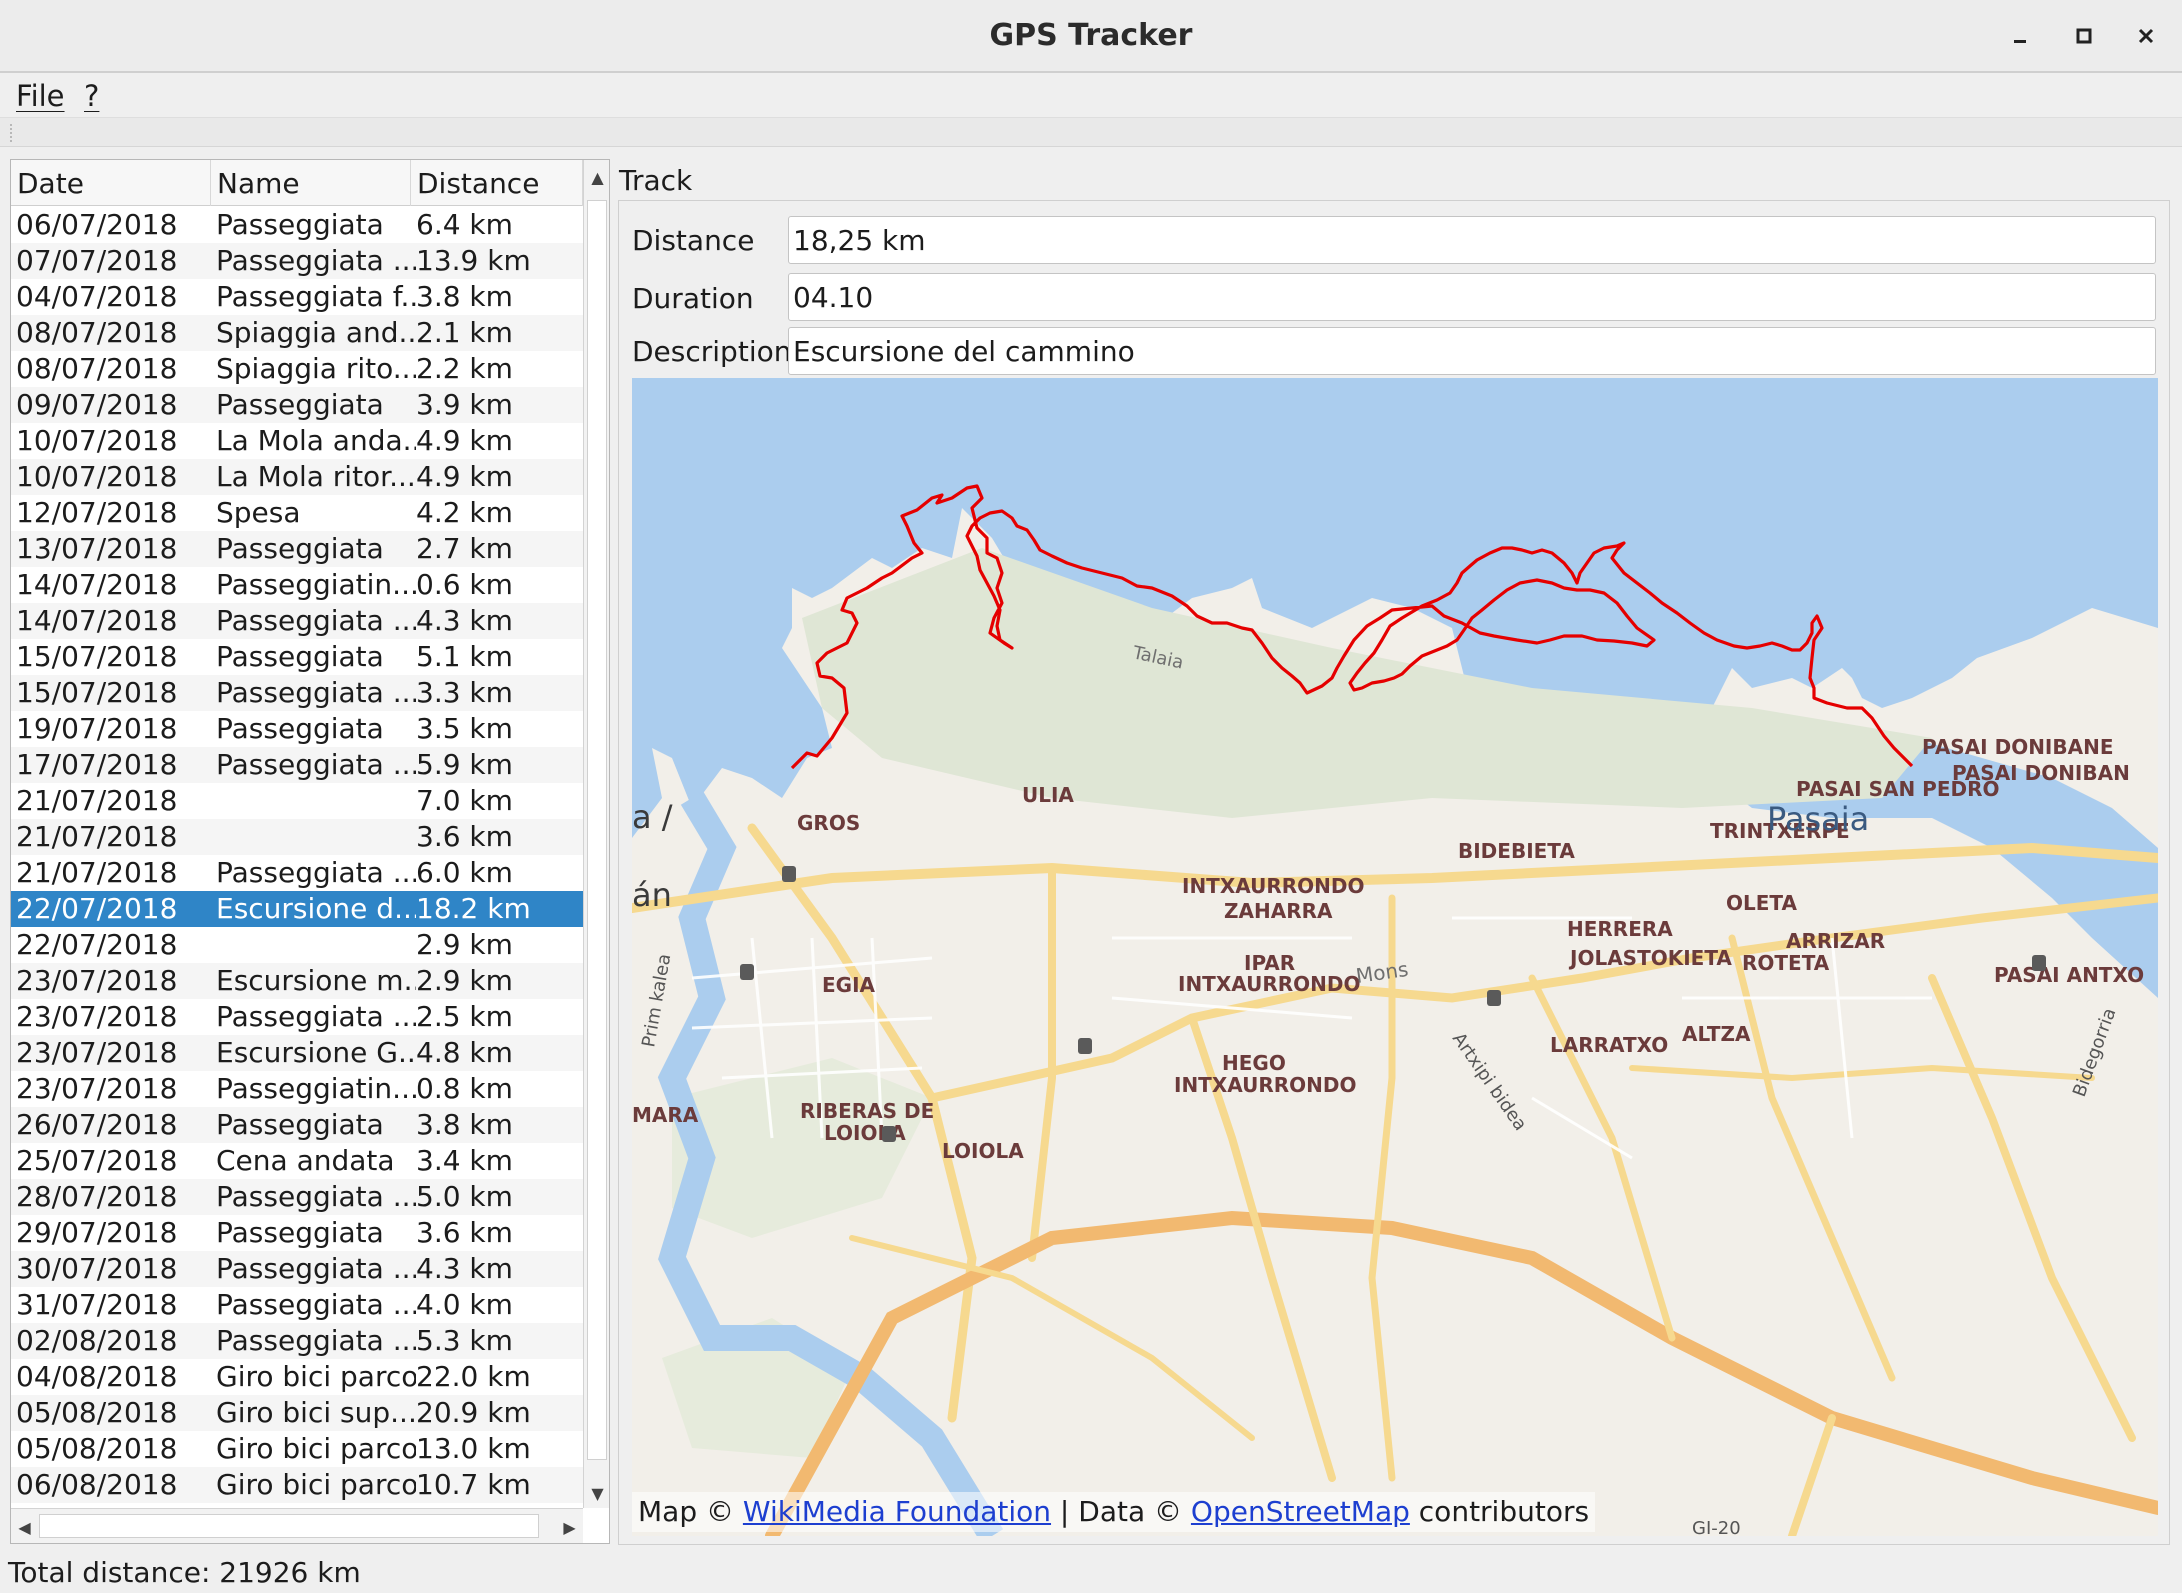  Describe the element at coordinates (1300, 1511) in the screenshot. I see `openstreetmap-link: OpenStreetMap` at that location.